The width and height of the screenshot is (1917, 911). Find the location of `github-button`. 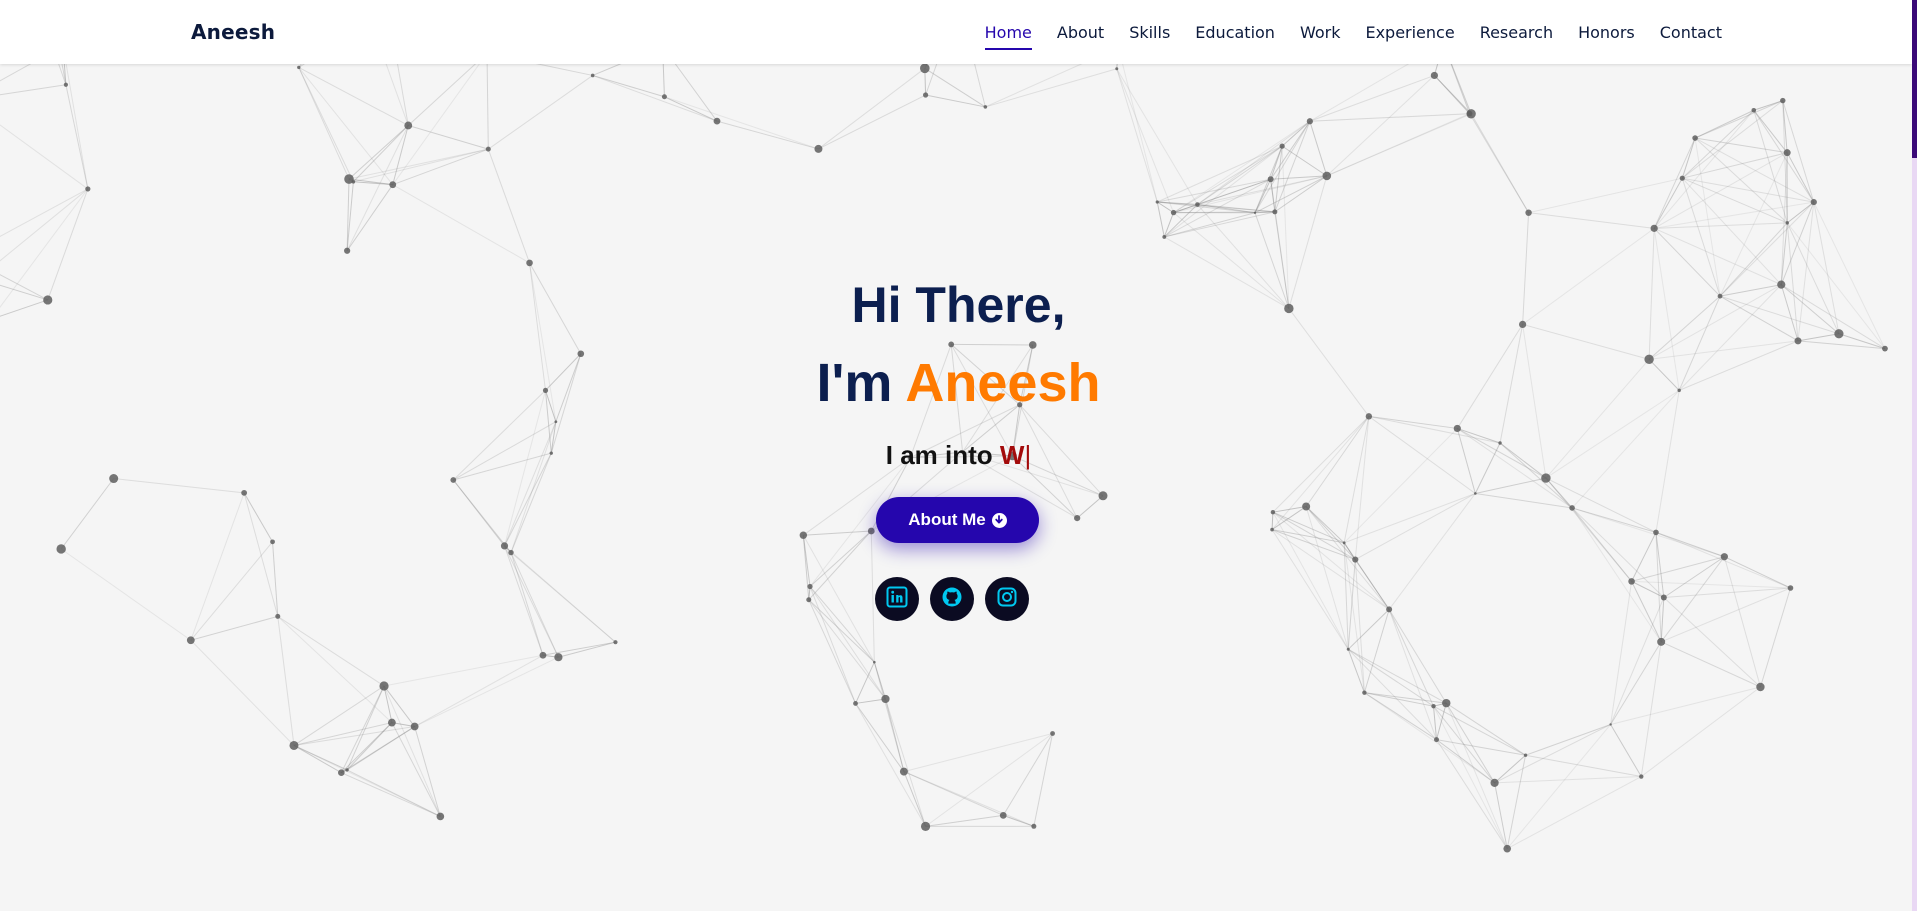

github-button is located at coordinates (952, 599).